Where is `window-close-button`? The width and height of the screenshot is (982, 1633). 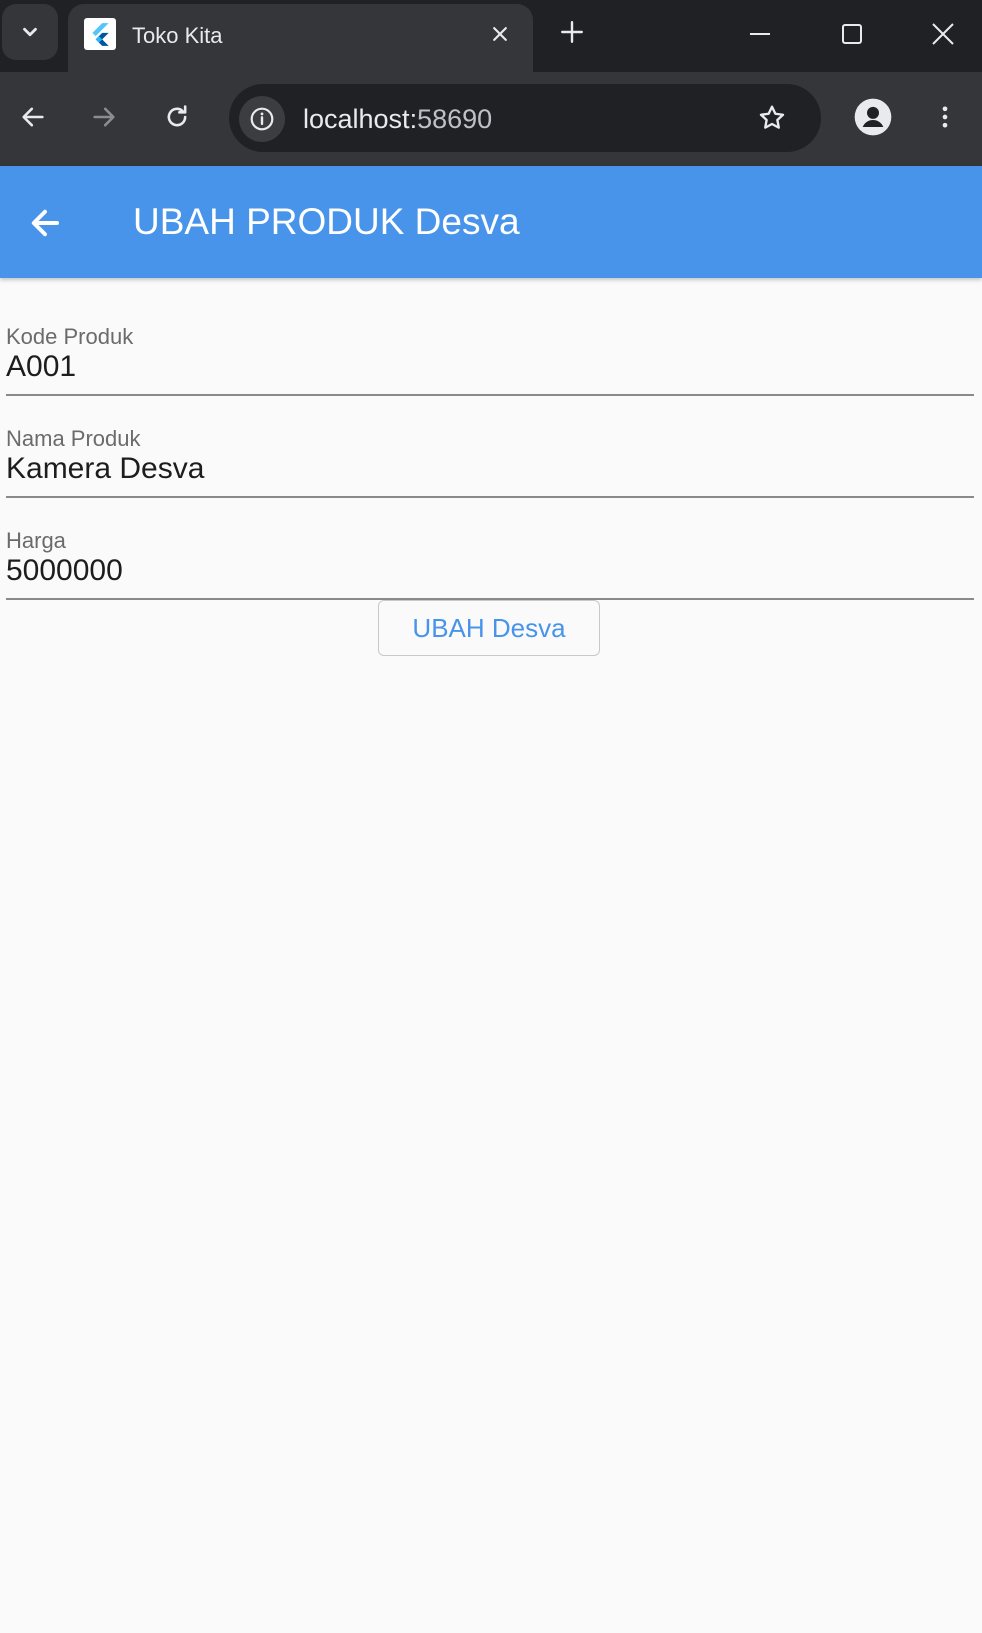
window-close-button is located at coordinates (943, 34).